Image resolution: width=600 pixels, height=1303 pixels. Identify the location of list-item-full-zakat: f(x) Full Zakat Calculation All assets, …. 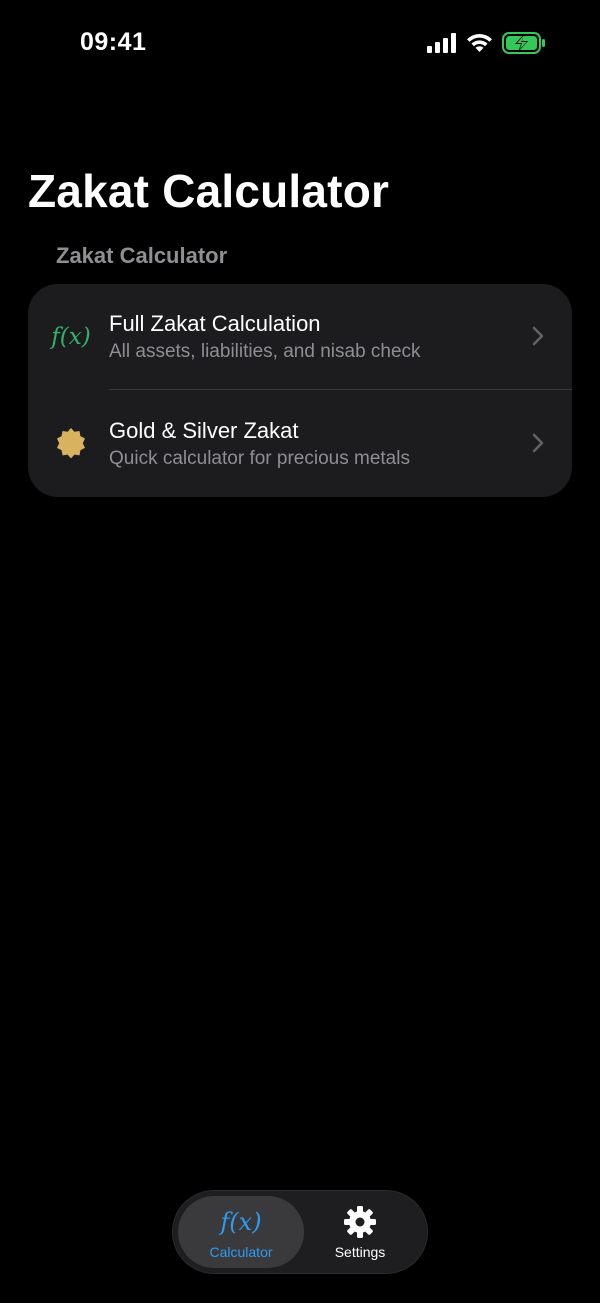
(300, 337).